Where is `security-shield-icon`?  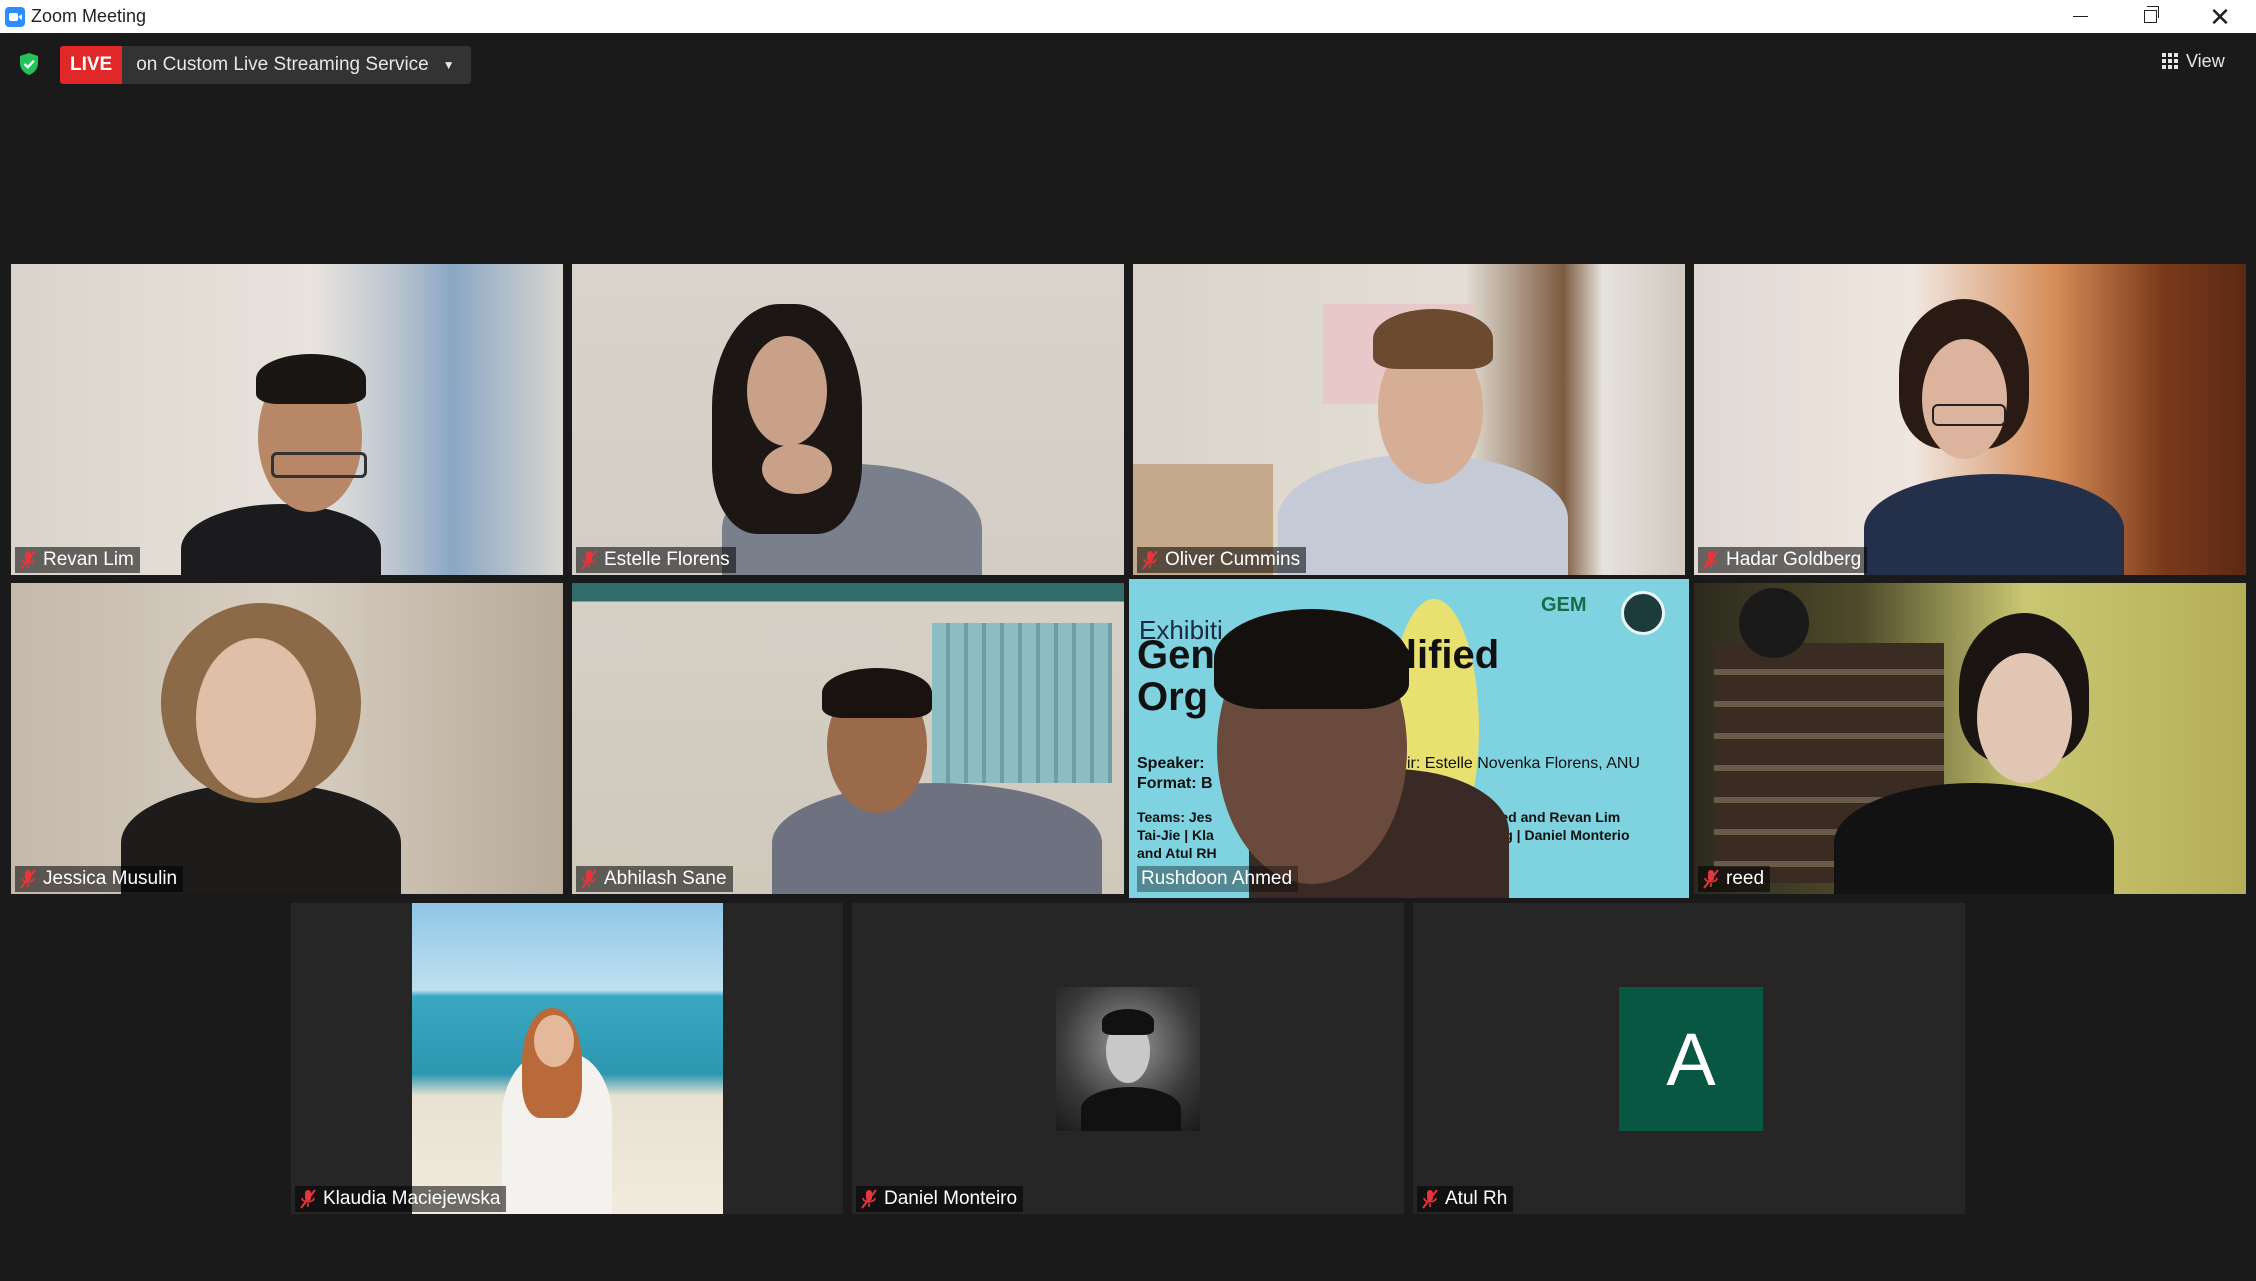 security-shield-icon is located at coordinates (29, 64).